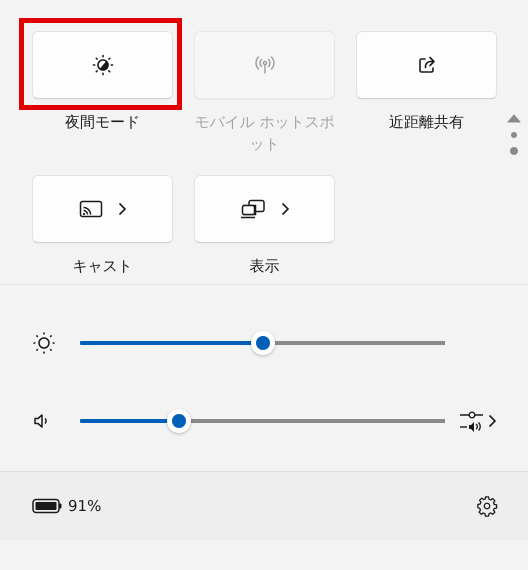  Describe the element at coordinates (47, 506) in the screenshot. I see `battery-icon` at that location.